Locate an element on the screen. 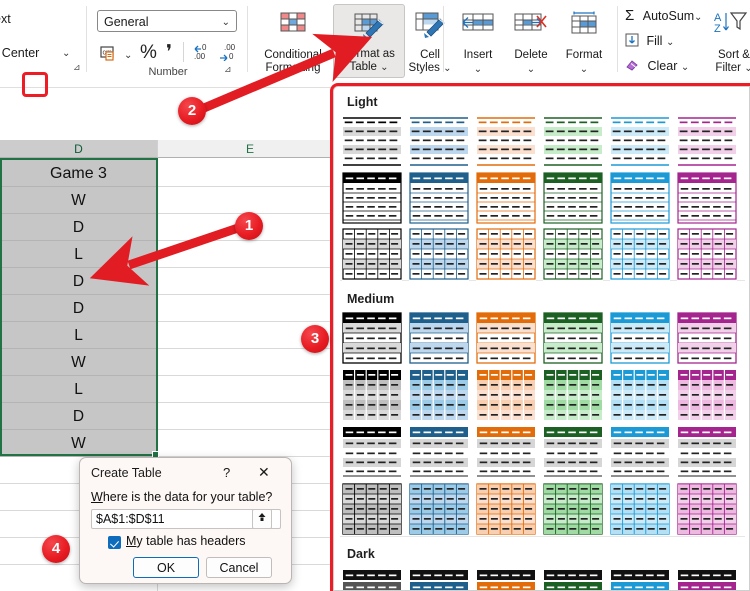  table-style-medium-r2-c1 is located at coordinates (372, 395).